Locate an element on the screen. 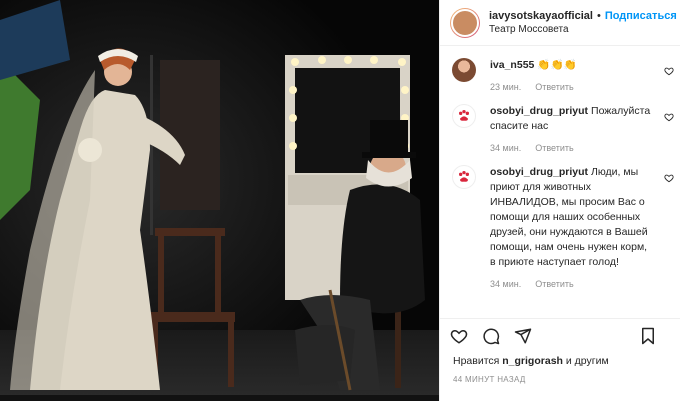 This screenshot has height=401, width=680. author-username: iavysotskayaofficial is located at coordinates (541, 16).